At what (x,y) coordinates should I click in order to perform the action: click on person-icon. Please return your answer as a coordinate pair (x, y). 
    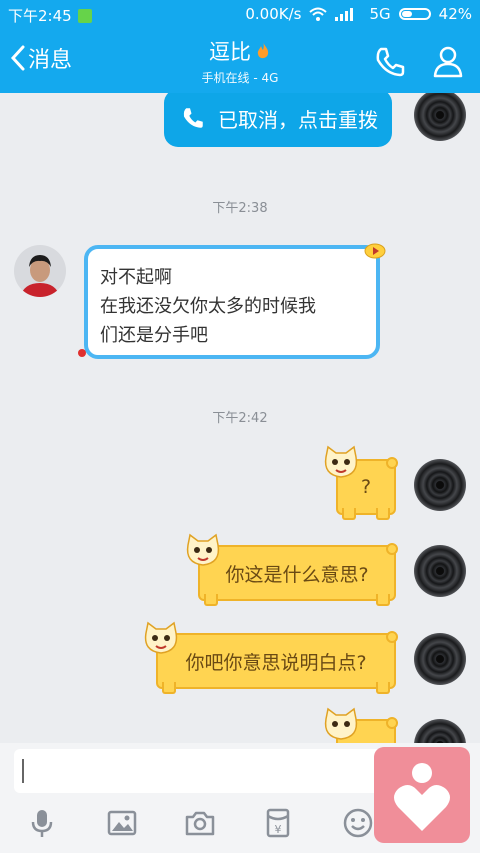
    Looking at the image, I should click on (448, 62).